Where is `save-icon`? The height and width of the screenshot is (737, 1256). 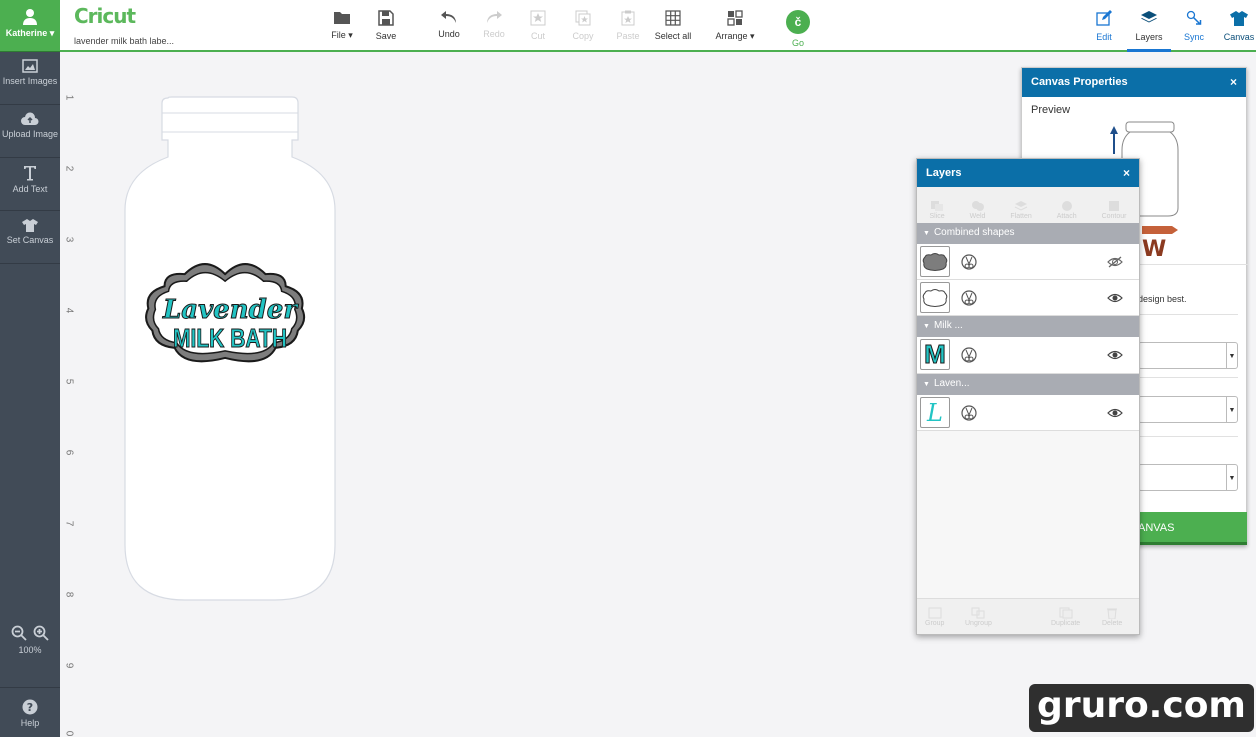
save-icon is located at coordinates (386, 18).